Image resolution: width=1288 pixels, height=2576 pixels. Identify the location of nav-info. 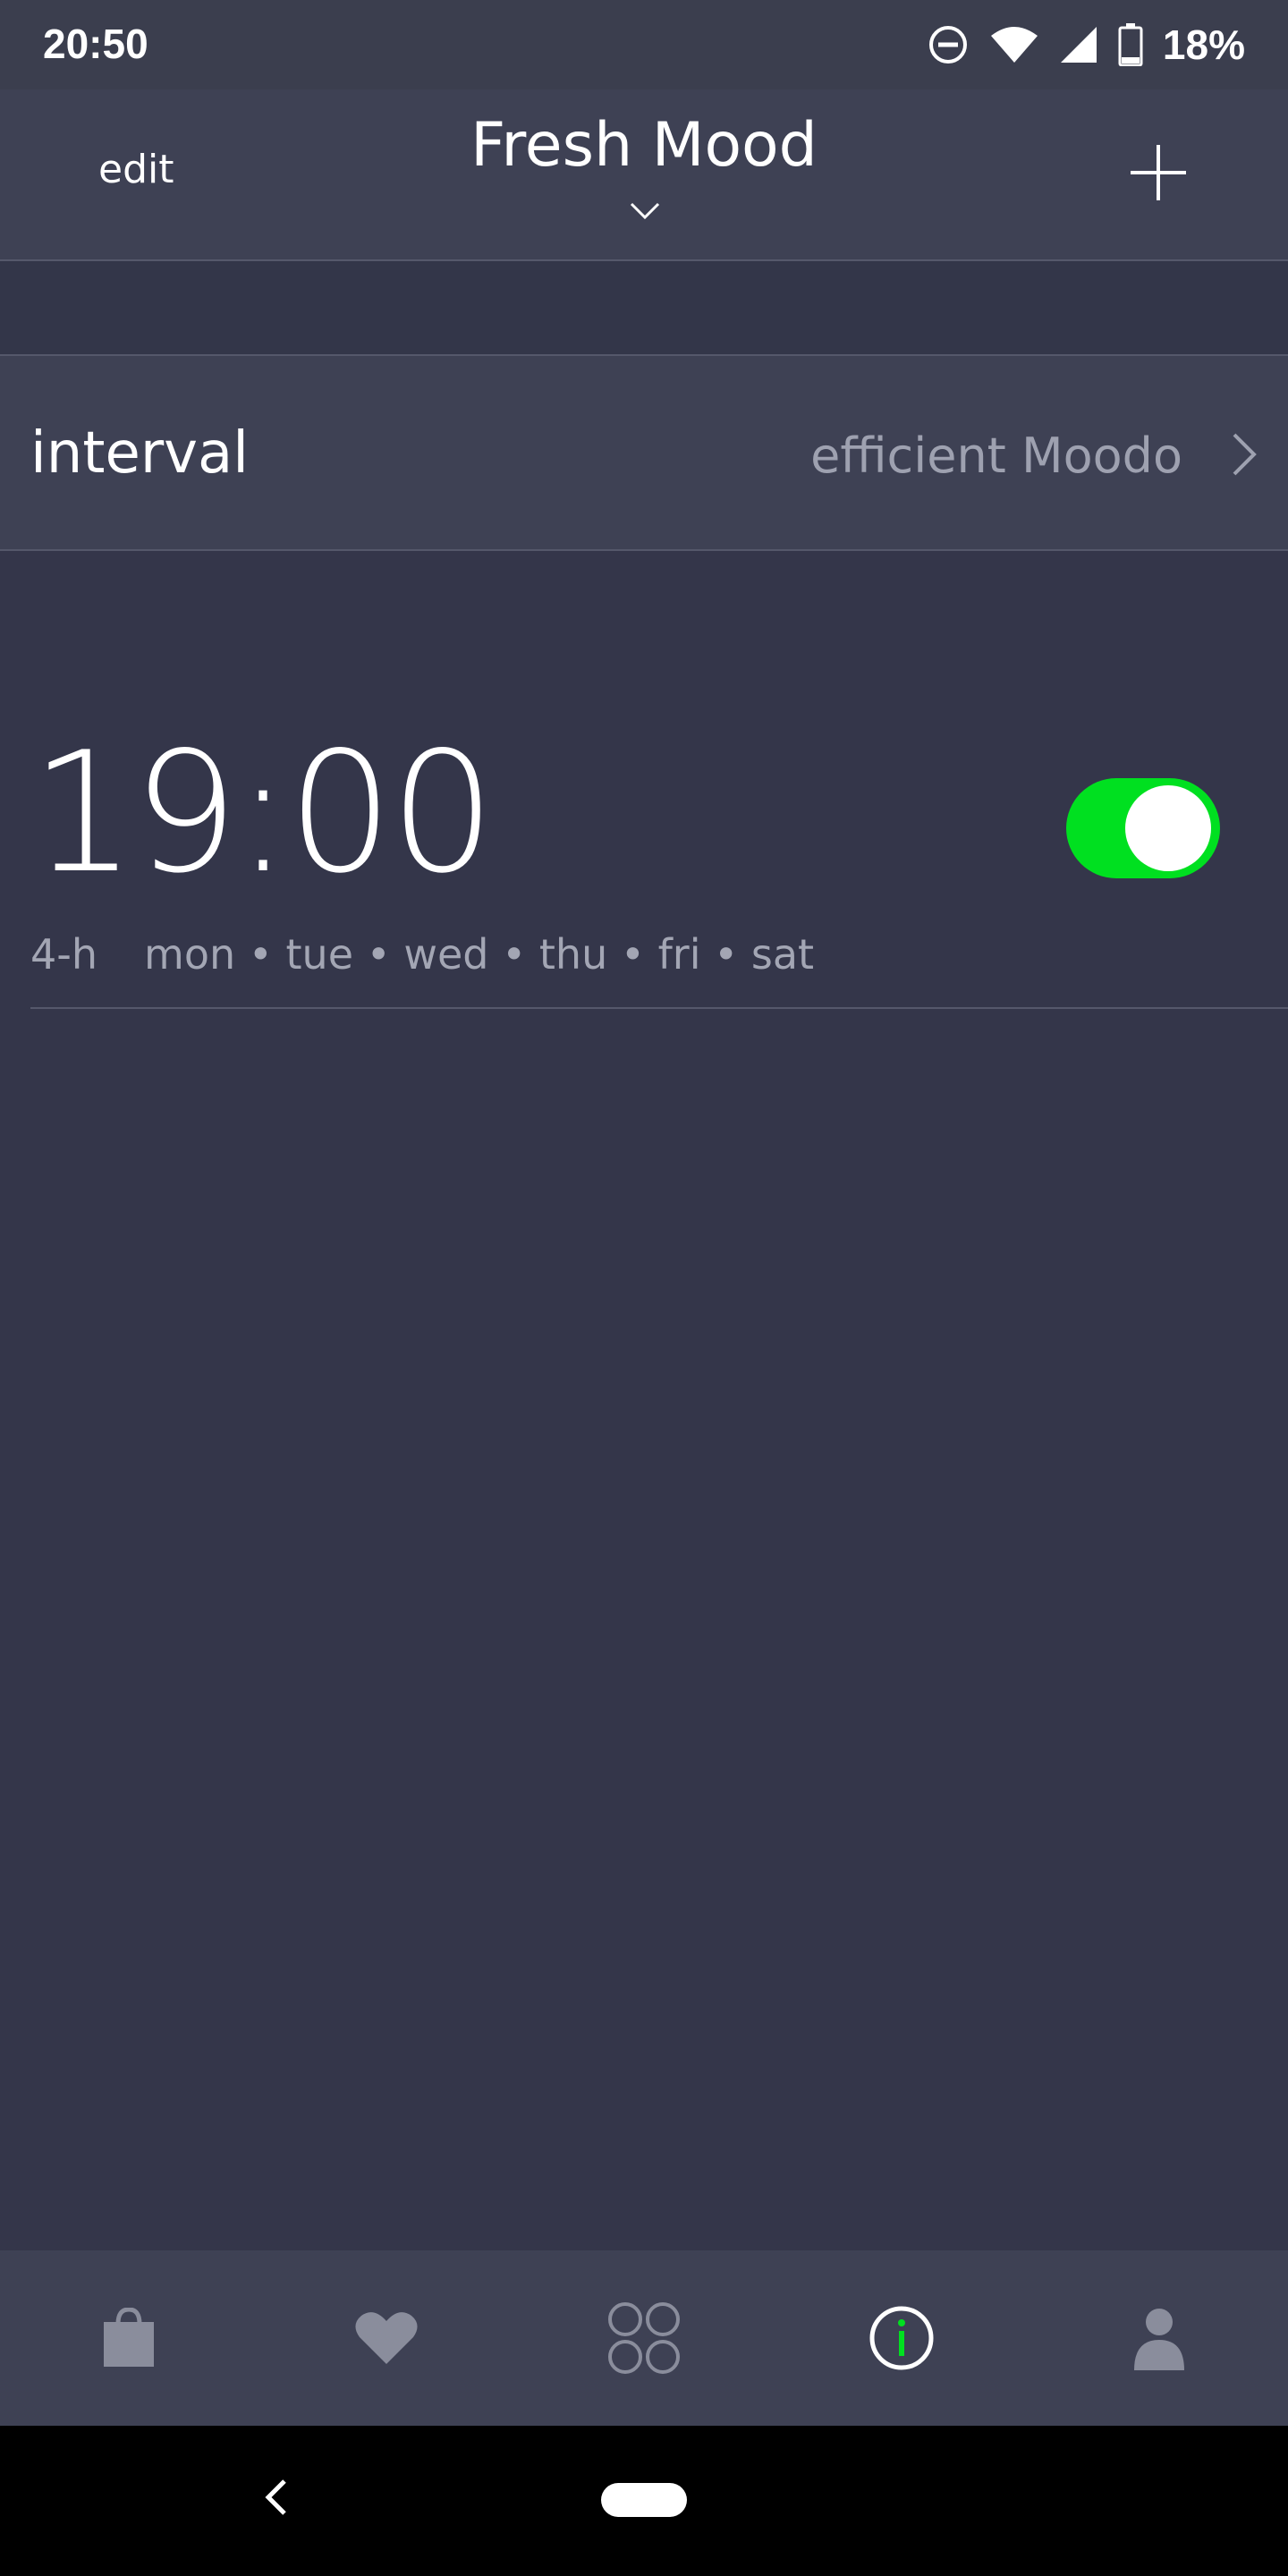
(901, 2338).